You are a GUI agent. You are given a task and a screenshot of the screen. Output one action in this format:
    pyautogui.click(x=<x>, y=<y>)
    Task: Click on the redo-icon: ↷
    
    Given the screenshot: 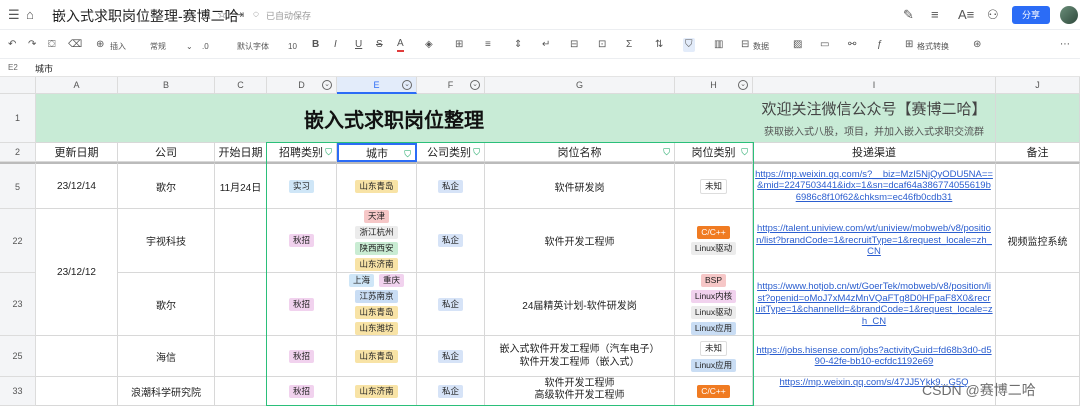 What is the action you would take?
    pyautogui.click(x=32, y=45)
    